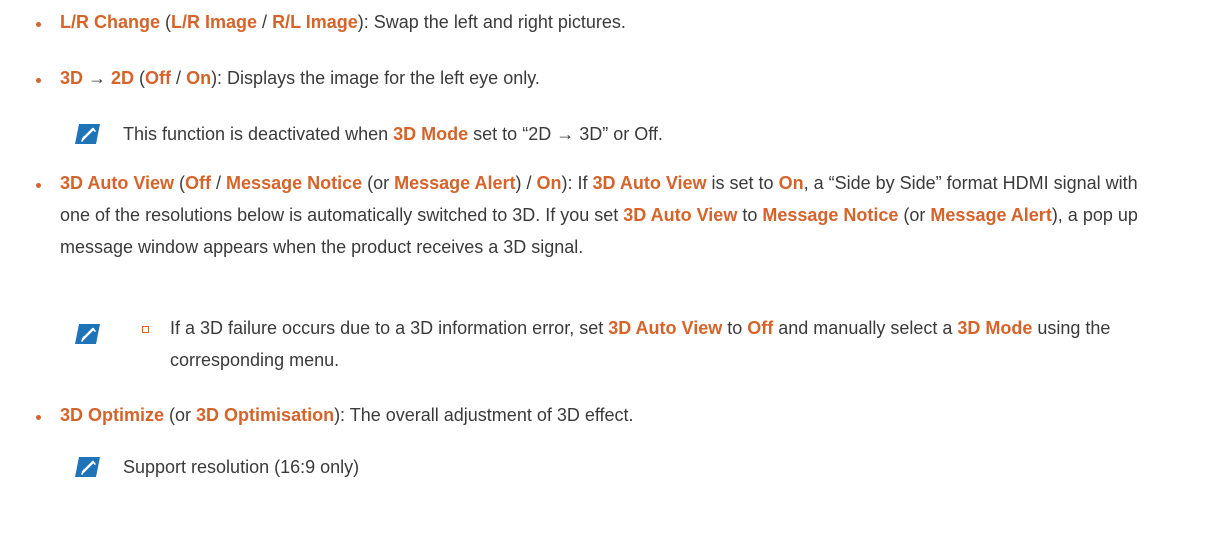  Describe the element at coordinates (646, 467) in the screenshot. I see `note-text: Support resolution (16:9 only)` at that location.